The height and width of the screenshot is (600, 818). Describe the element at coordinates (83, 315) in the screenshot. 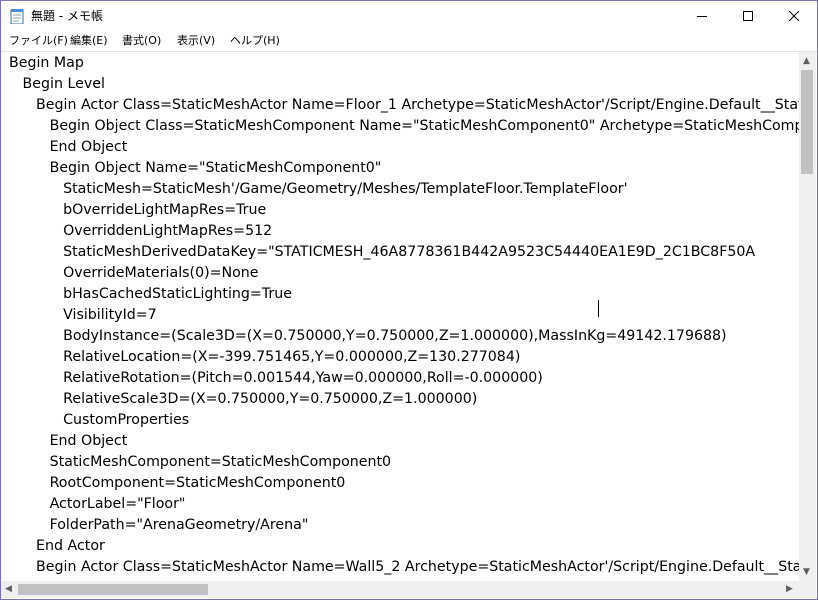

I see `text-line: VisibilityId=7` at that location.